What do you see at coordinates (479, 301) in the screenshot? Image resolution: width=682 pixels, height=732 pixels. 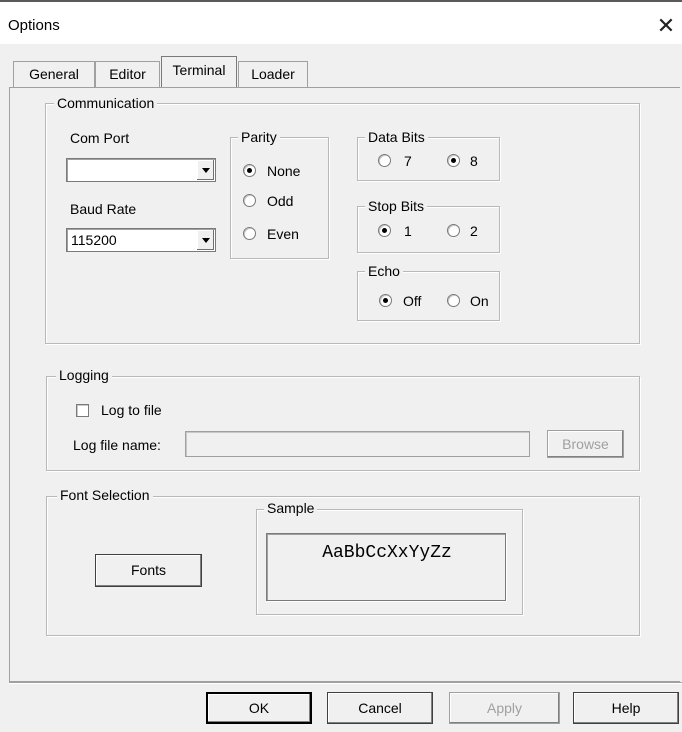 I see `echo-on-label: On` at bounding box center [479, 301].